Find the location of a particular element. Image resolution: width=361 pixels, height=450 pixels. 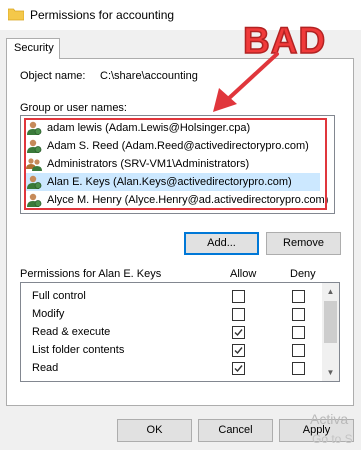

user-name: Administrators (SRV-VM1\Administrators) is located at coordinates (148, 164).